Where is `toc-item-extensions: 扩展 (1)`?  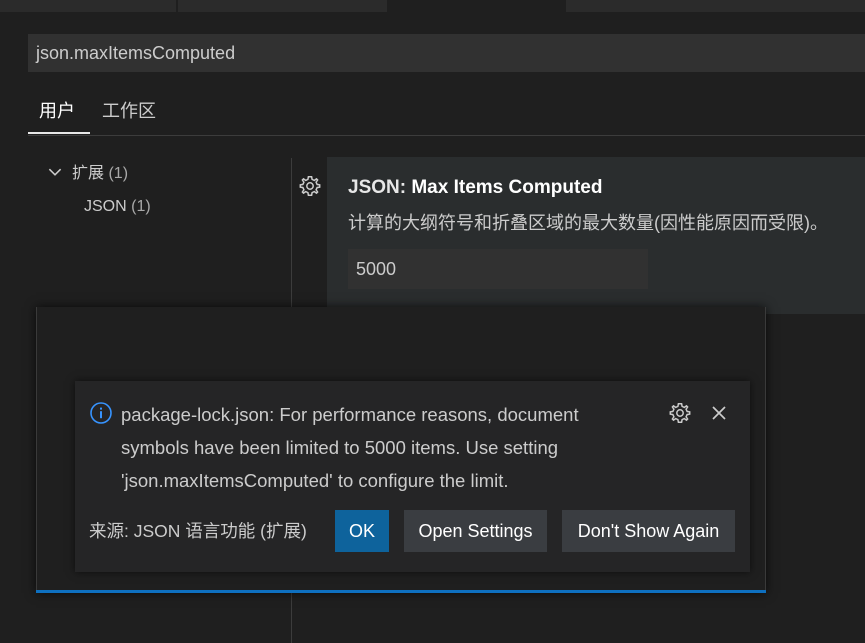 toc-item-extensions: 扩展 (1) is located at coordinates (87, 174).